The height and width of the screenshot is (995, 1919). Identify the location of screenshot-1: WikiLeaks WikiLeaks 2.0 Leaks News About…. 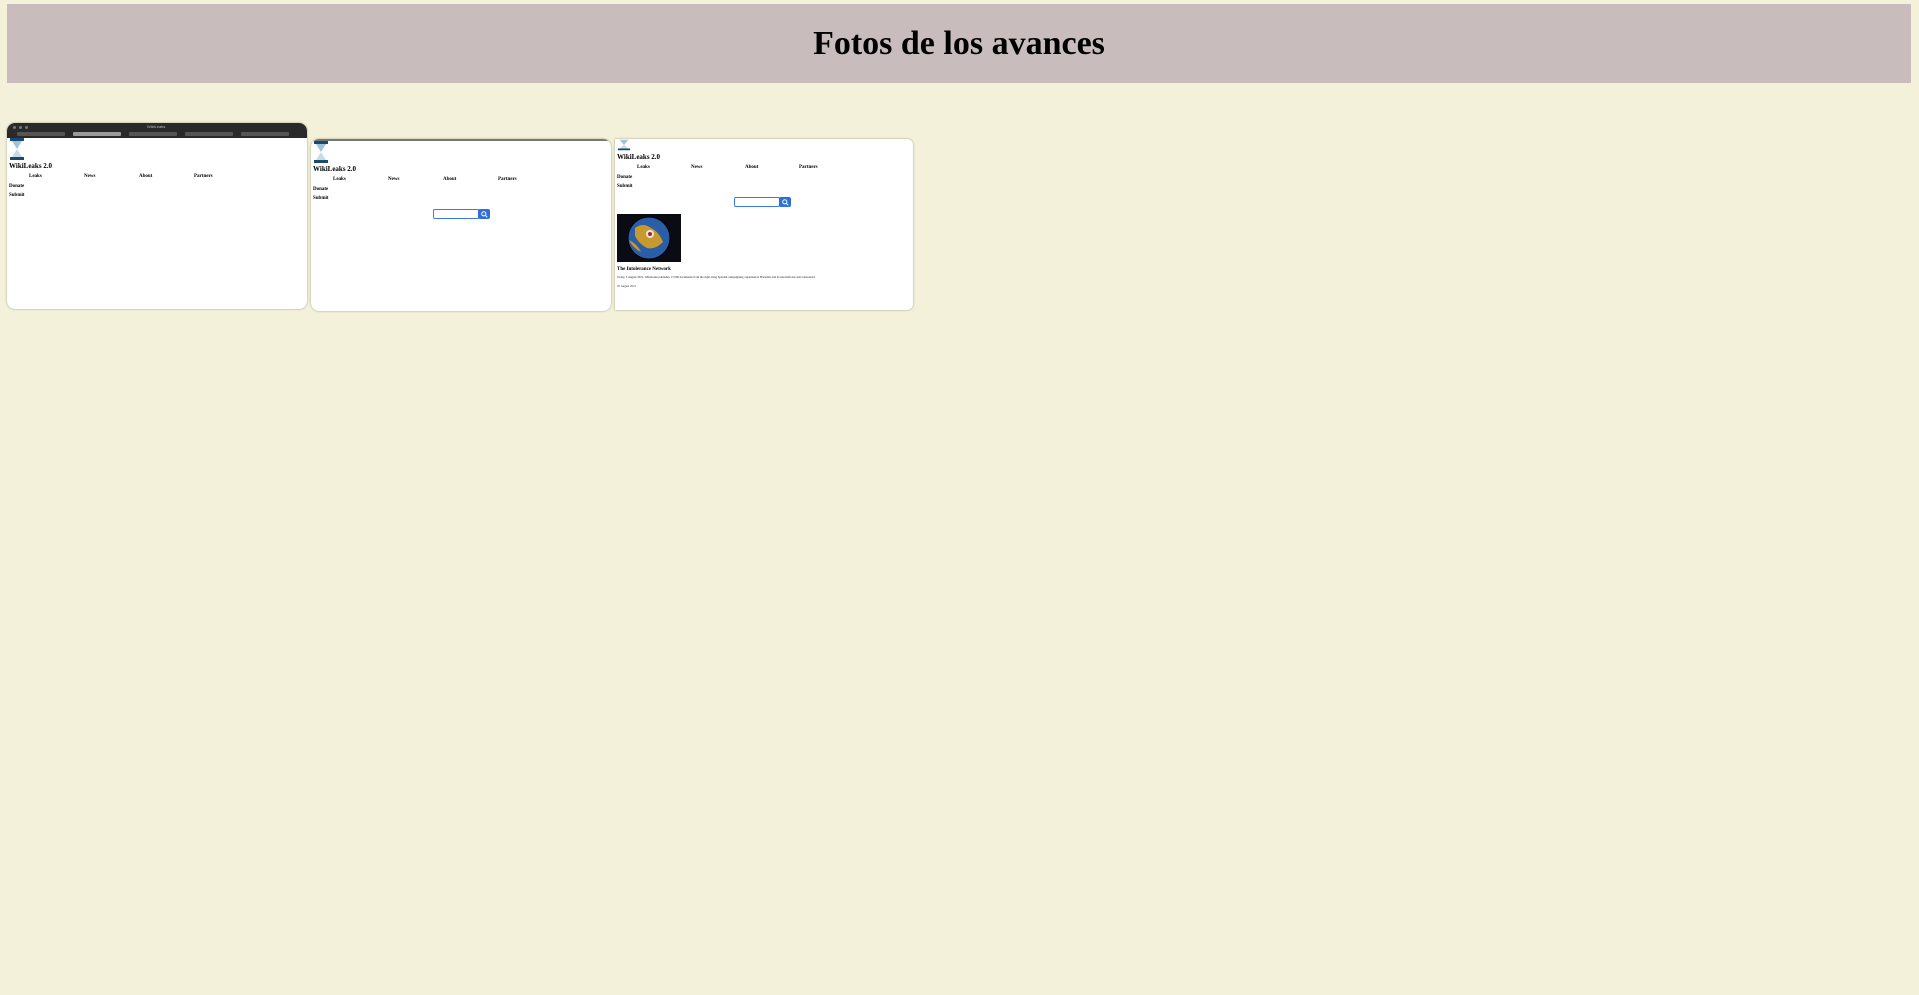
(157, 216).